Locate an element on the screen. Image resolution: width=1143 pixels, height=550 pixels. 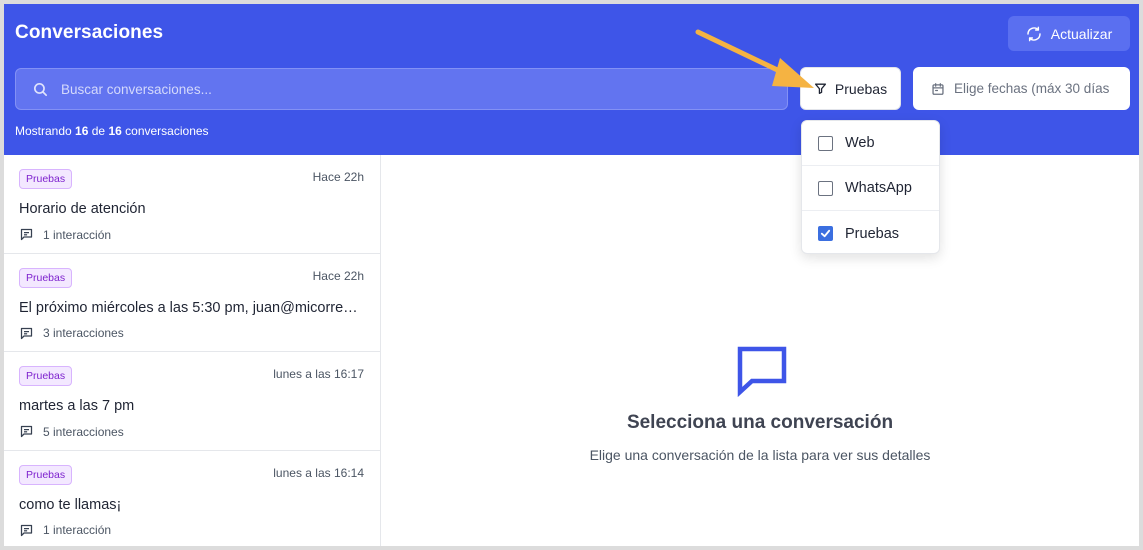
interaction-count: 5 interacciones is located at coordinates (83, 431).